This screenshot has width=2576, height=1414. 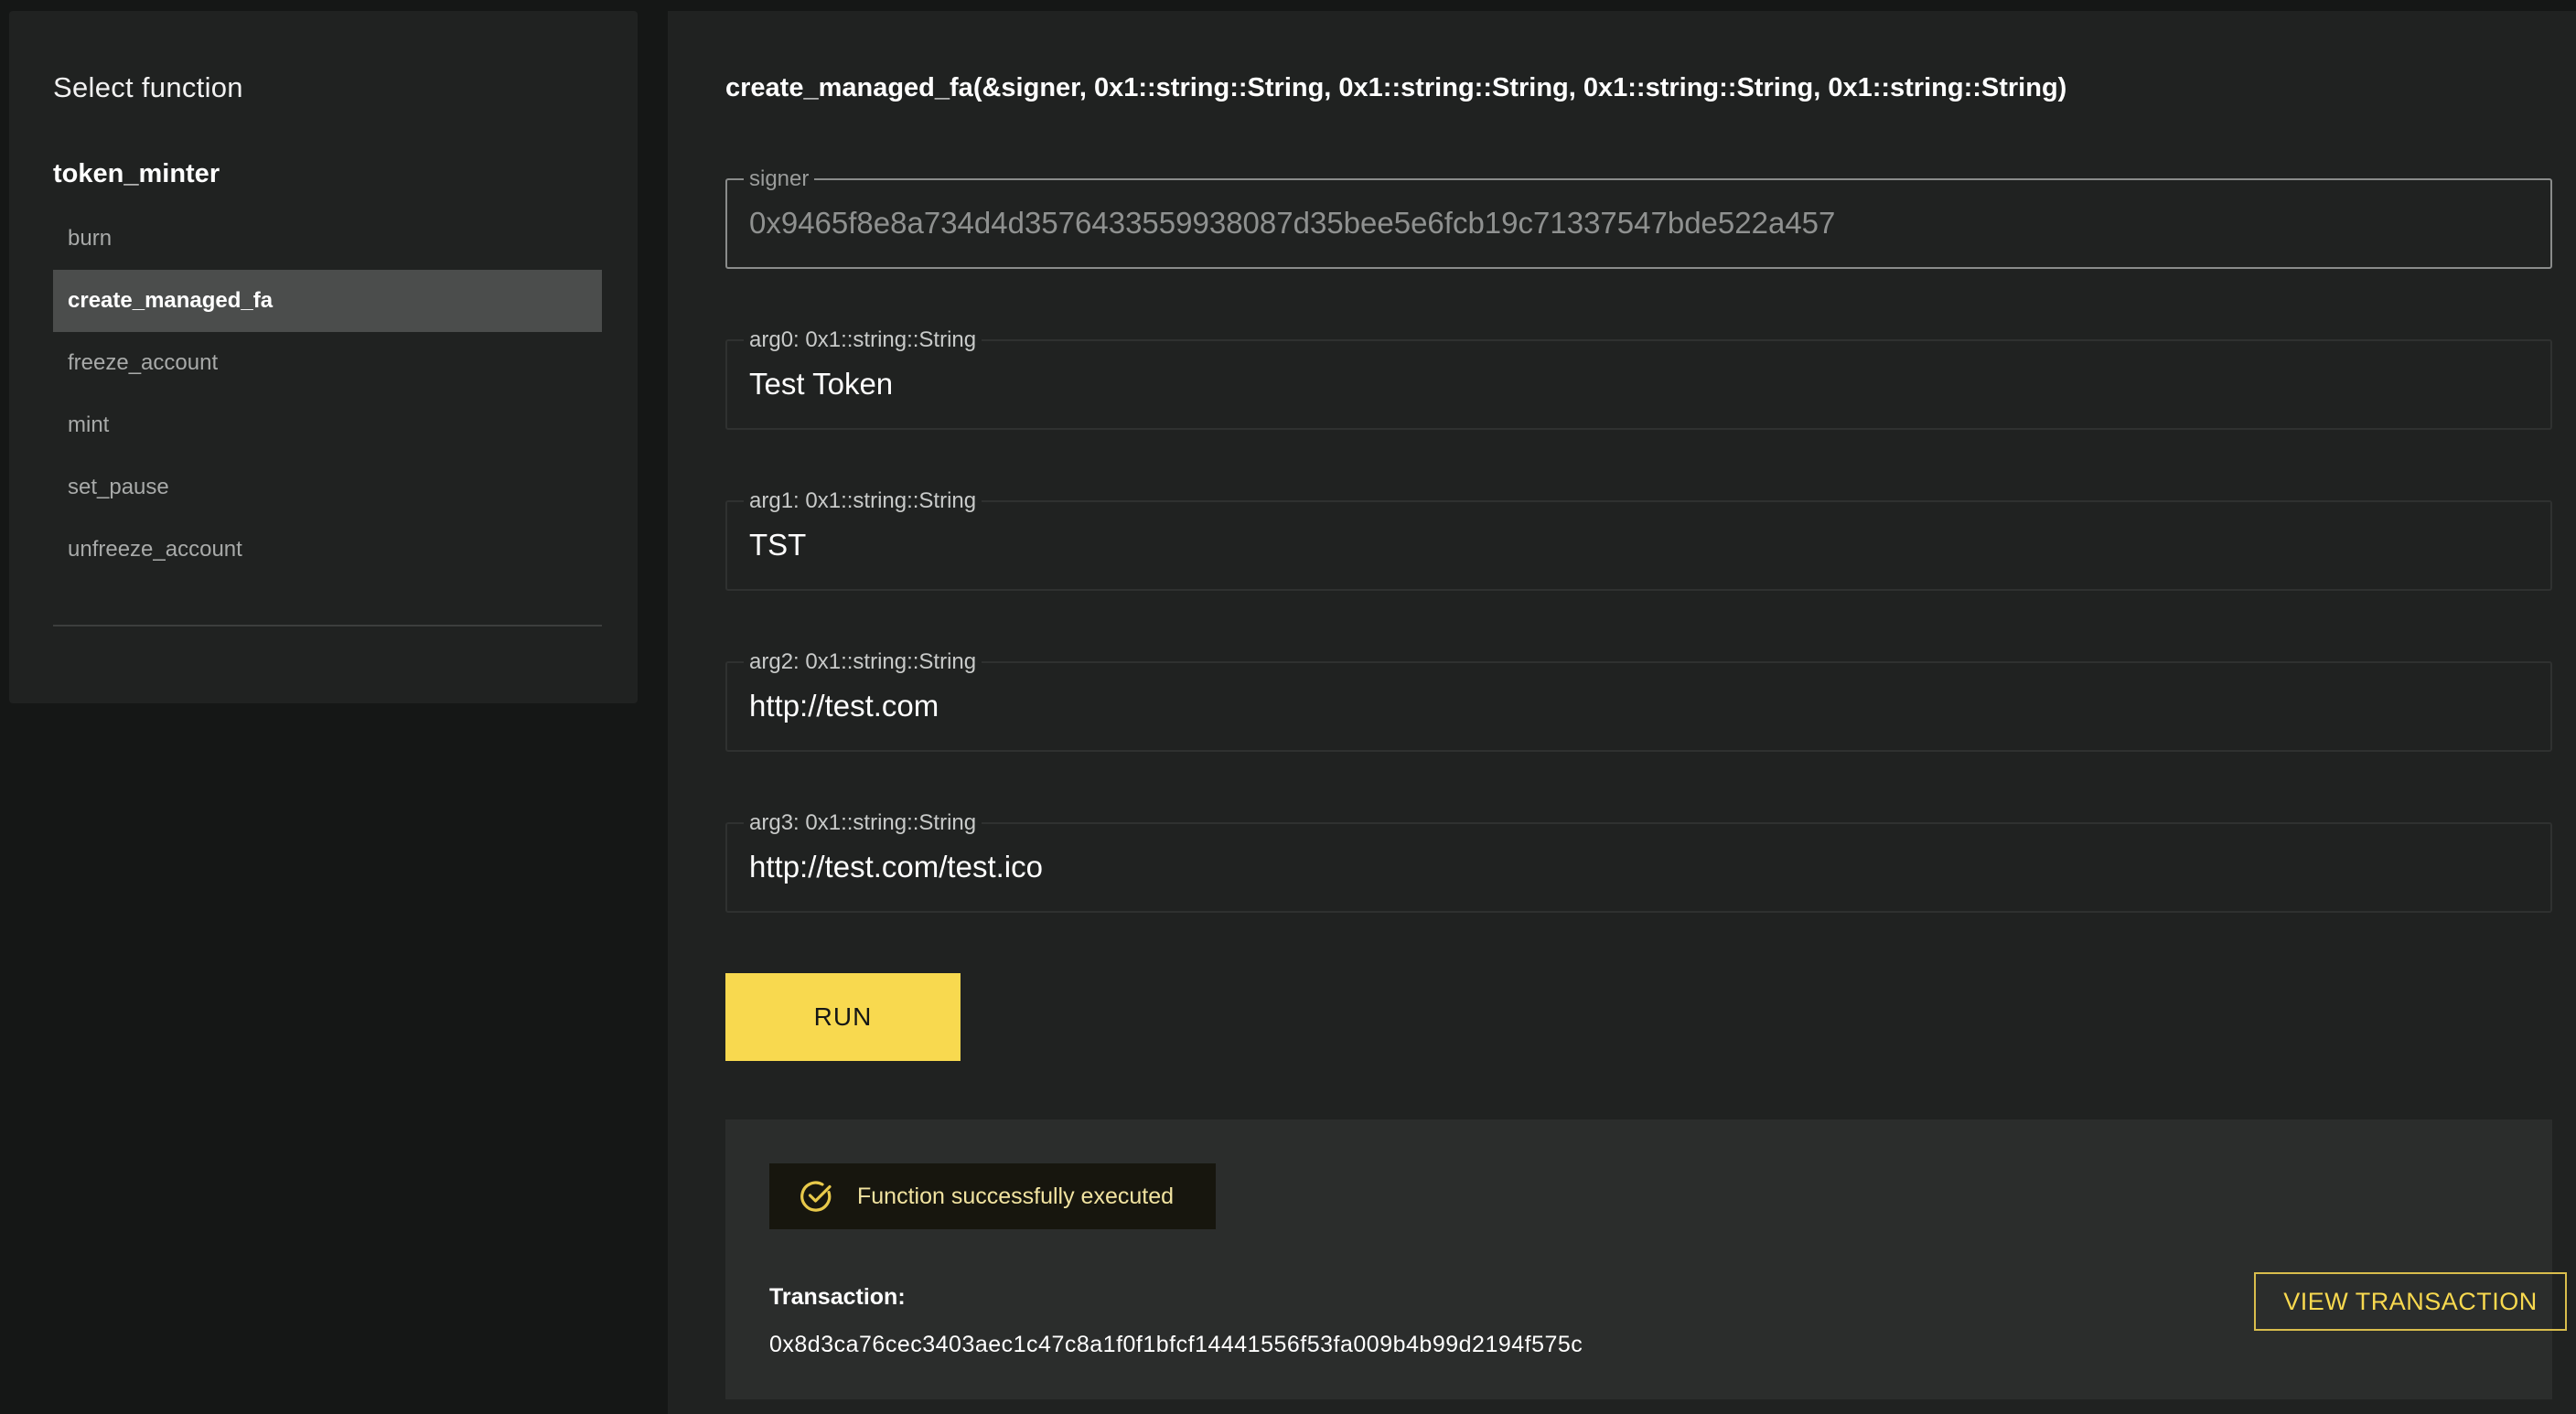 What do you see at coordinates (843, 1017) in the screenshot?
I see `run-button: RUN` at bounding box center [843, 1017].